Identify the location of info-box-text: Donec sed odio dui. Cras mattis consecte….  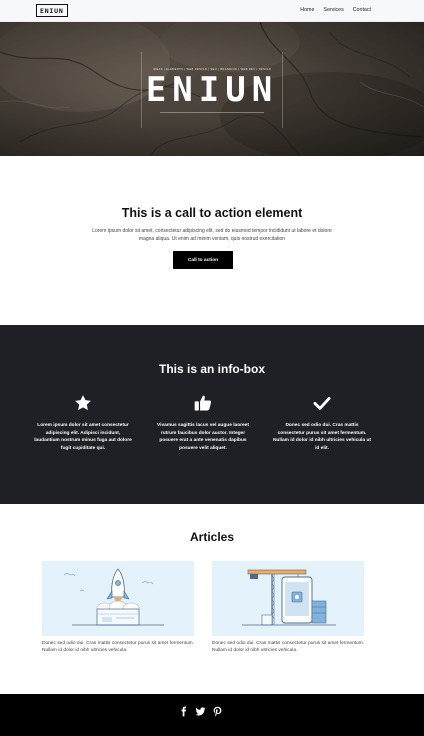
(322, 437).